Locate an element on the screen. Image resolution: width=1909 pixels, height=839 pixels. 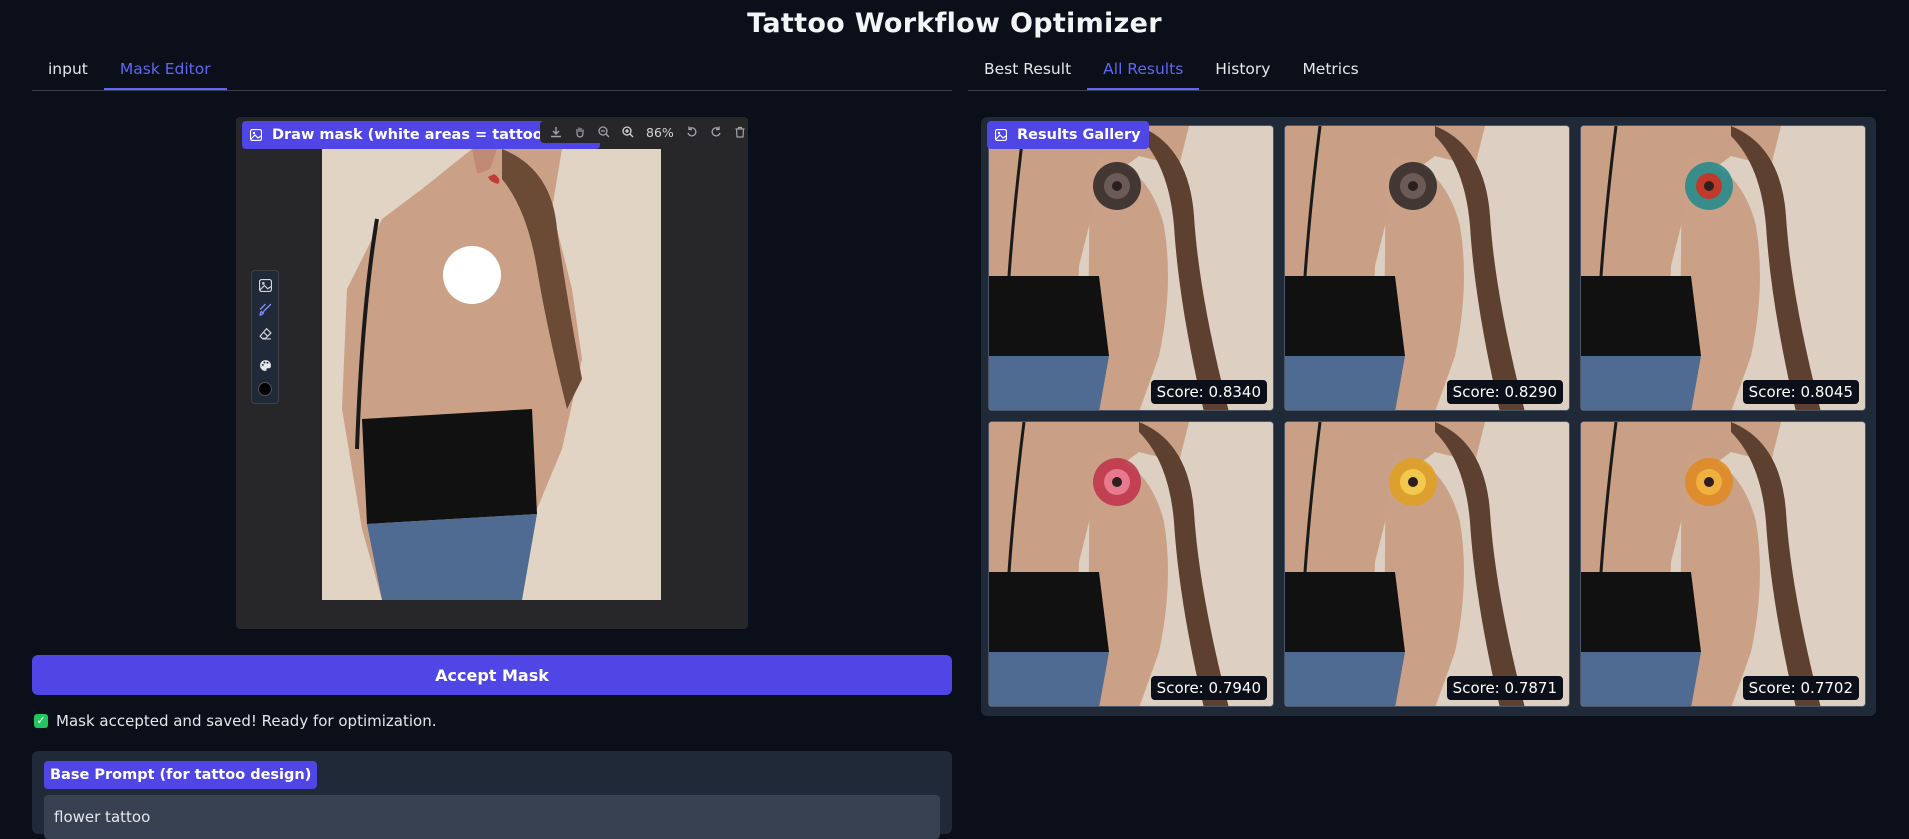
trash-icon is located at coordinates (739, 132).